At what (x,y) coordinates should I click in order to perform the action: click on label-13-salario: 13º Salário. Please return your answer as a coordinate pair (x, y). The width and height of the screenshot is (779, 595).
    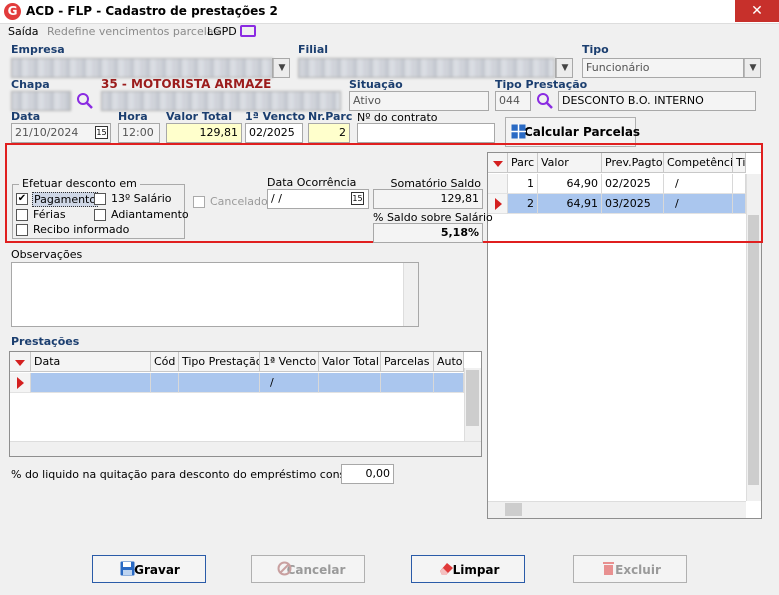
    Looking at the image, I should click on (141, 198).